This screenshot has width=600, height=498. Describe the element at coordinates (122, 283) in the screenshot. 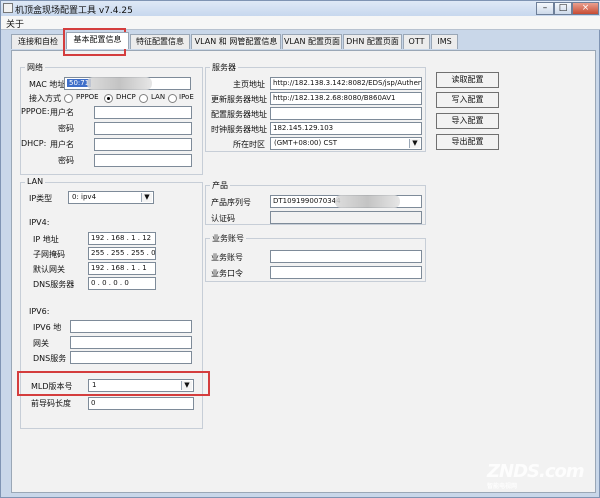

I see `dns-field: 0 . 0 . 0 . 0` at that location.